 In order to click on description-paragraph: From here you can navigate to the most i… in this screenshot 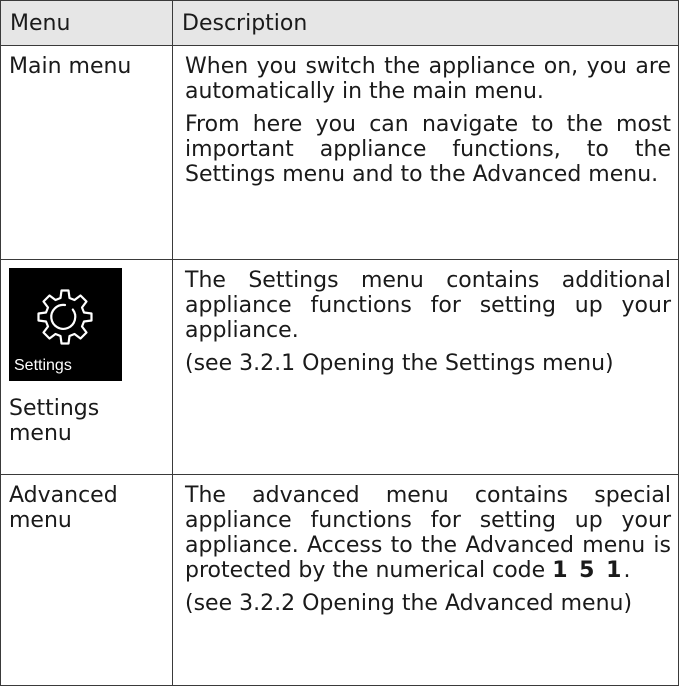, I will do `click(428, 149)`.